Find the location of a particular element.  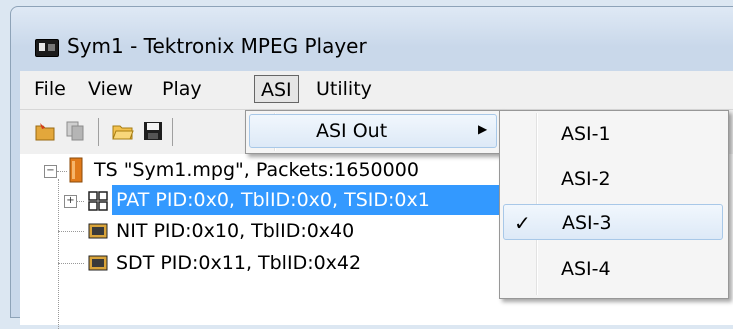

menu-asi: ASI is located at coordinates (276, 89).